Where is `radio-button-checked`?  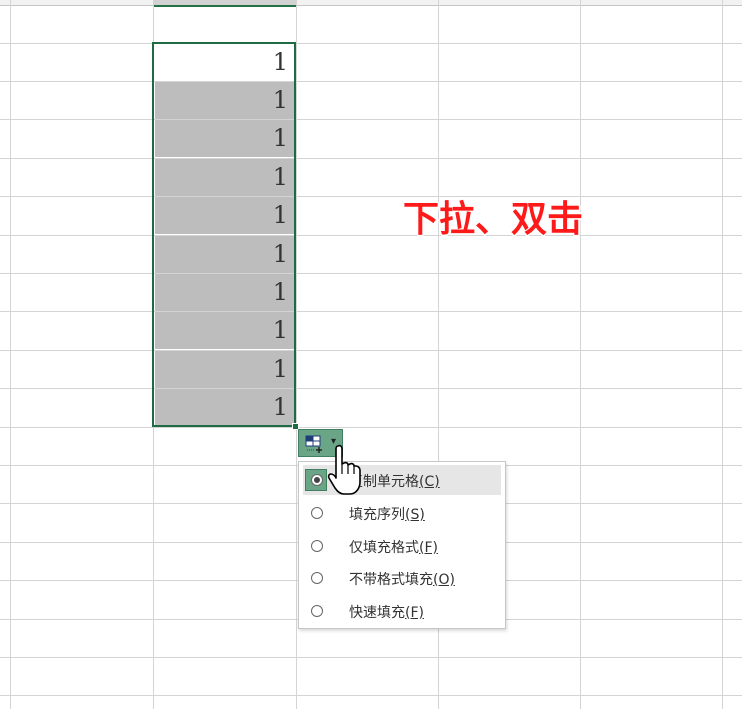
radio-button-checked is located at coordinates (317, 480).